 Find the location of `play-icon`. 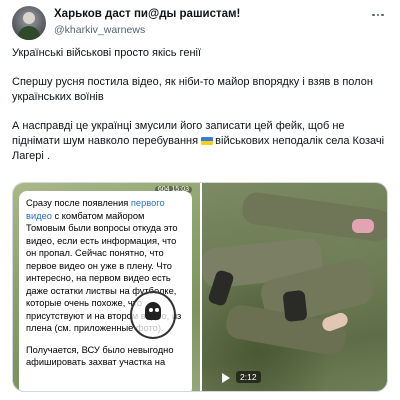

play-icon is located at coordinates (226, 378).